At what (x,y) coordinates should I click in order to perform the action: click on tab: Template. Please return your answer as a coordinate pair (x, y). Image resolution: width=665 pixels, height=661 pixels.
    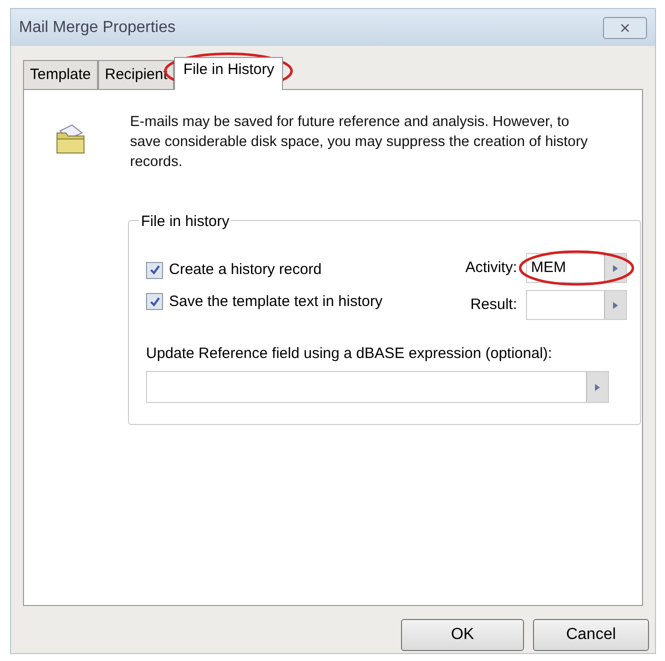
    Looking at the image, I should click on (60, 74).